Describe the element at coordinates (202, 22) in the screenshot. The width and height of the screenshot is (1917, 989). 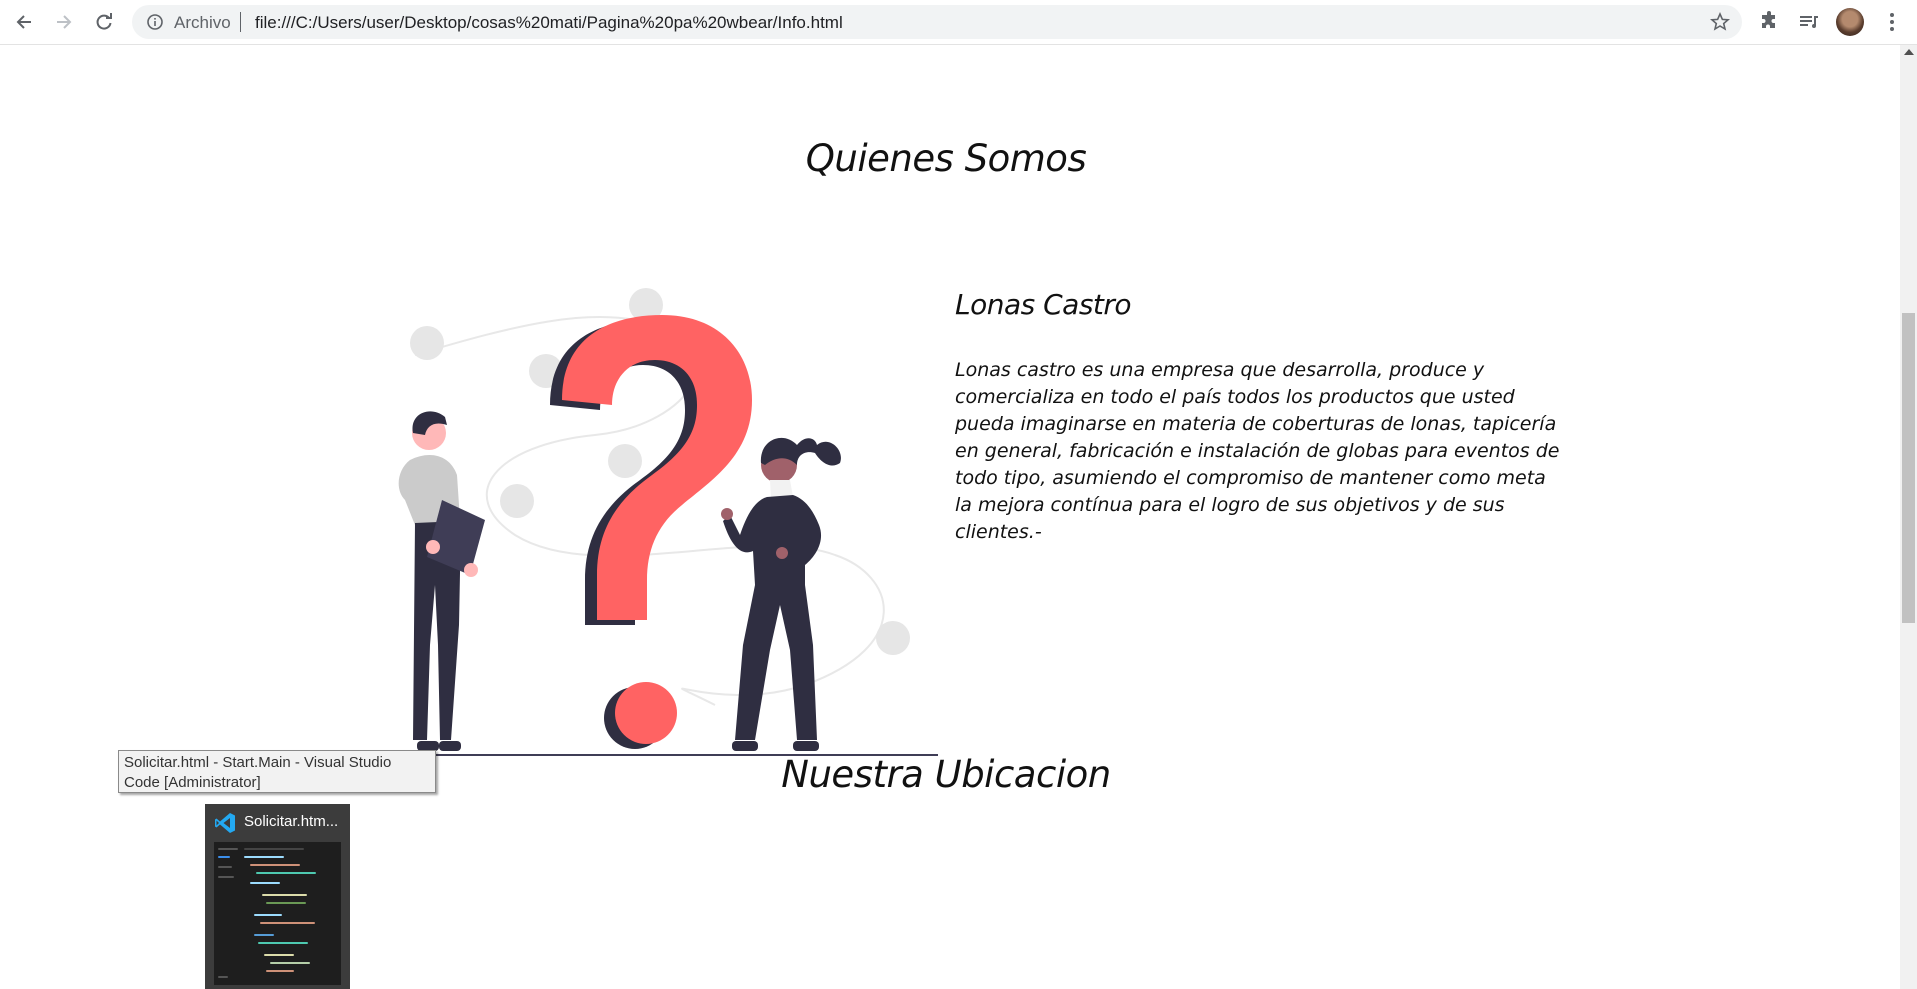
I see `scheme-label: Archivo` at that location.